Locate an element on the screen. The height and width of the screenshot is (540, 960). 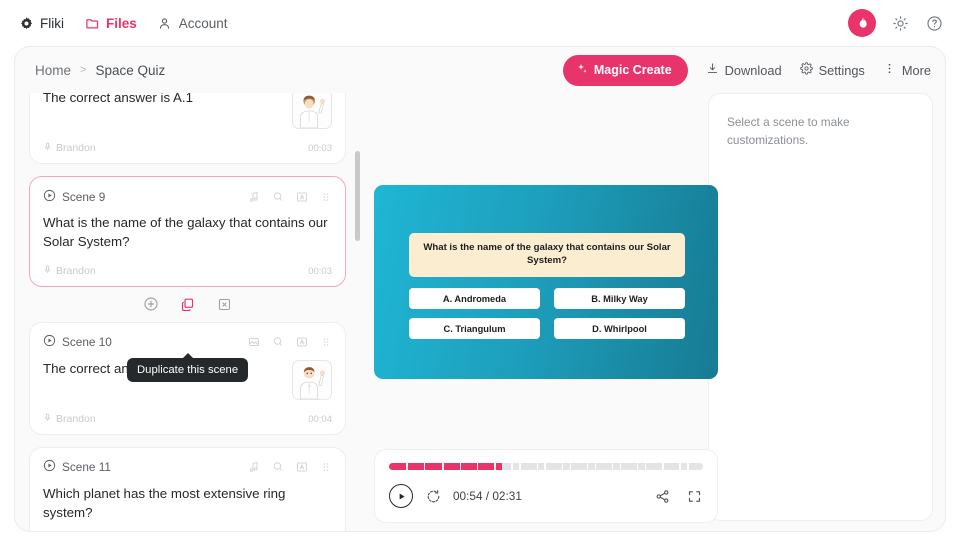
share-icon is located at coordinates (662, 496).